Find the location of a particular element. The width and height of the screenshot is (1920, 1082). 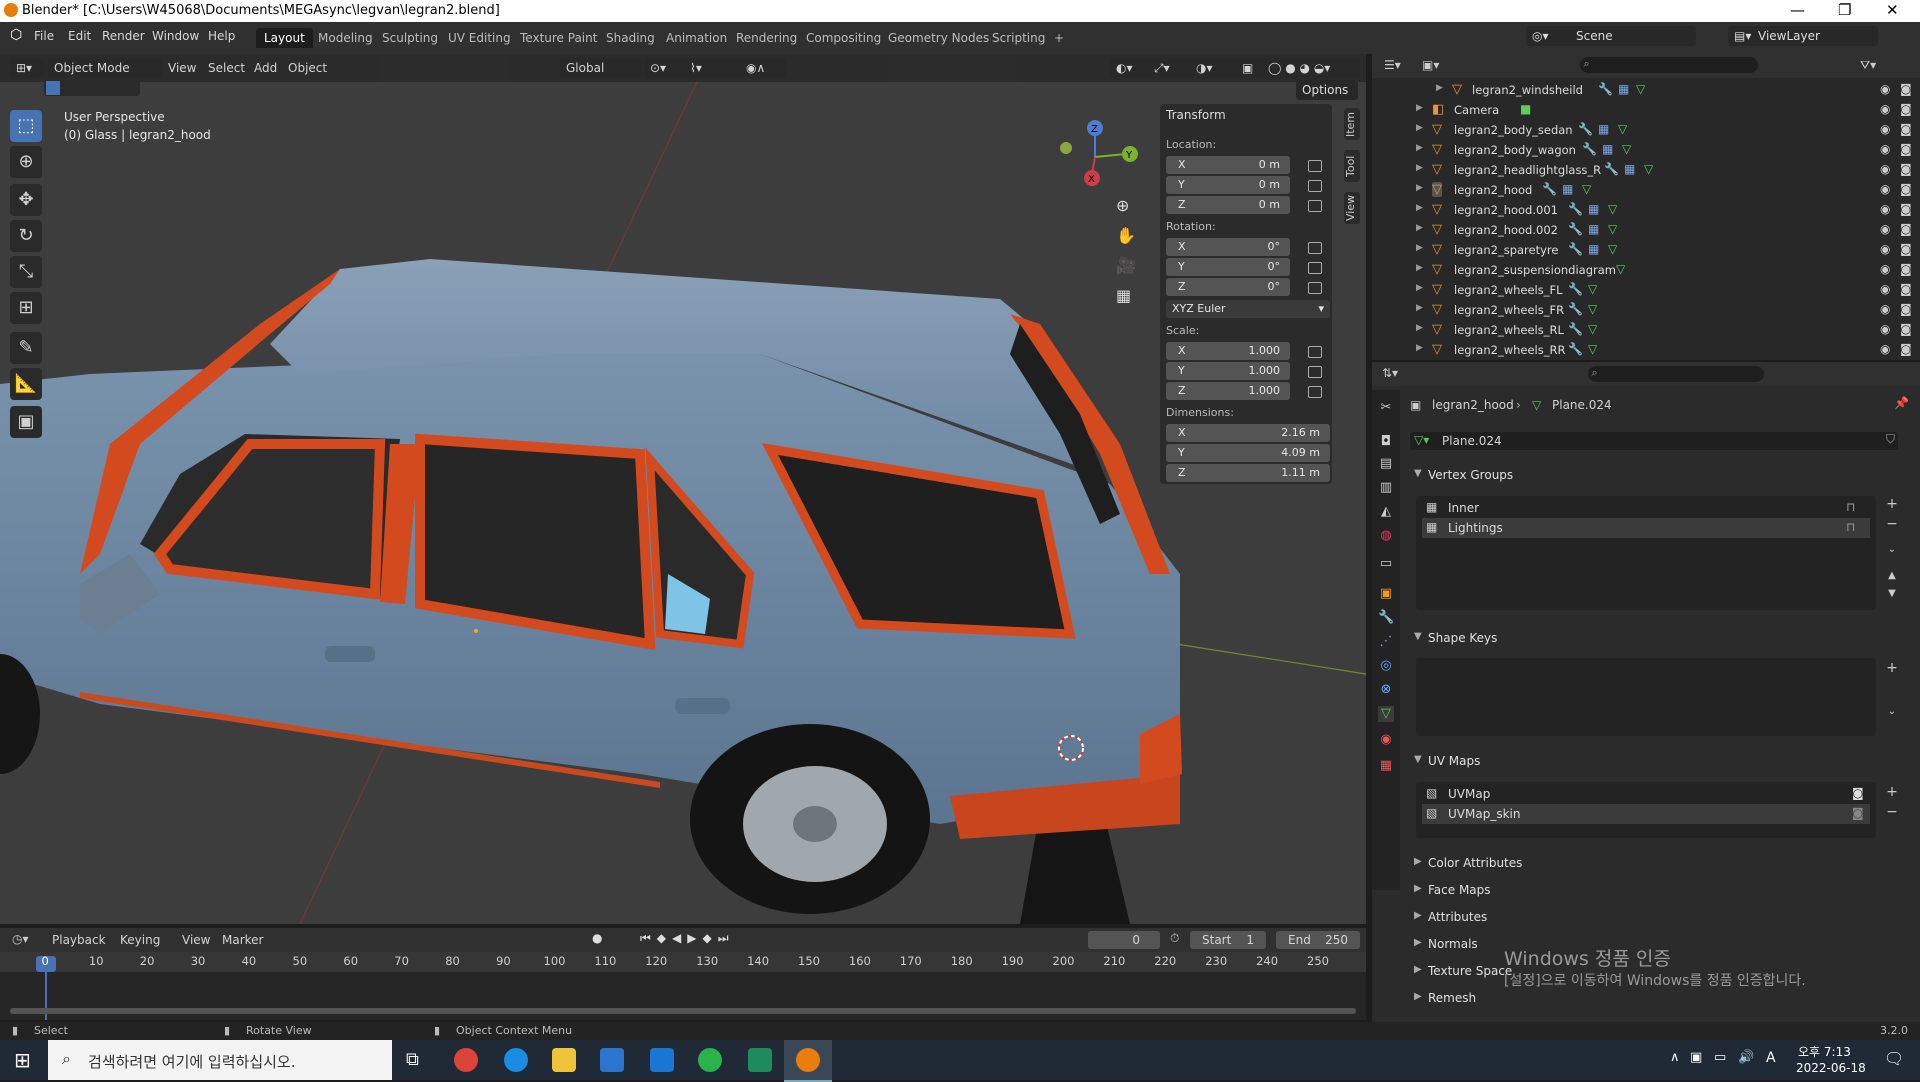

maps-app-icon is located at coordinates (760, 1060).